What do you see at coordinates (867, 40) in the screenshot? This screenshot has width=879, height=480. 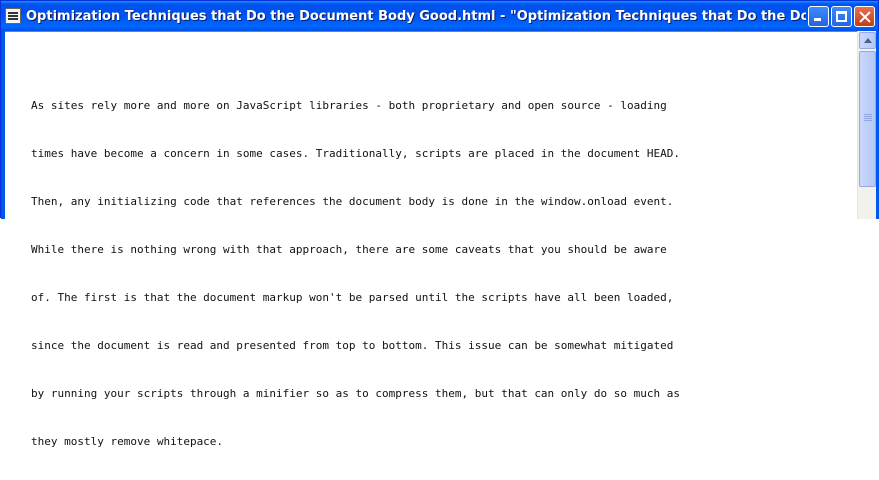 I see `scroll-up-button` at bounding box center [867, 40].